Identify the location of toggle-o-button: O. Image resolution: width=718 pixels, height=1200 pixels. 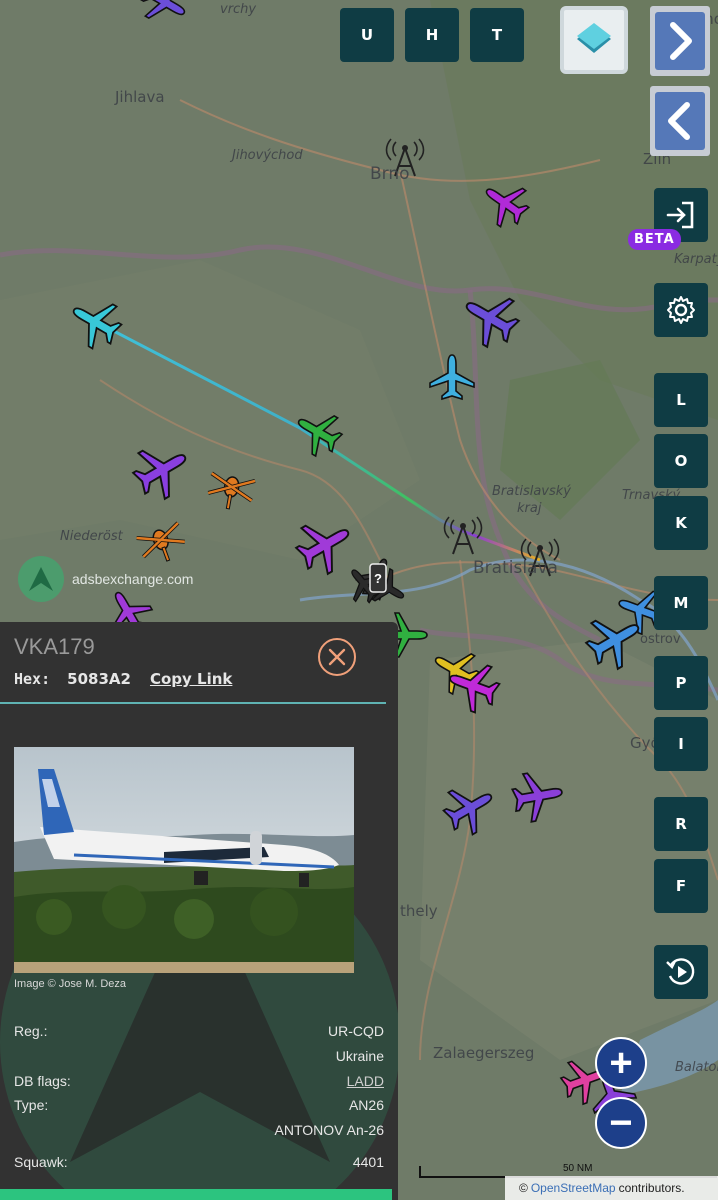
(681, 461).